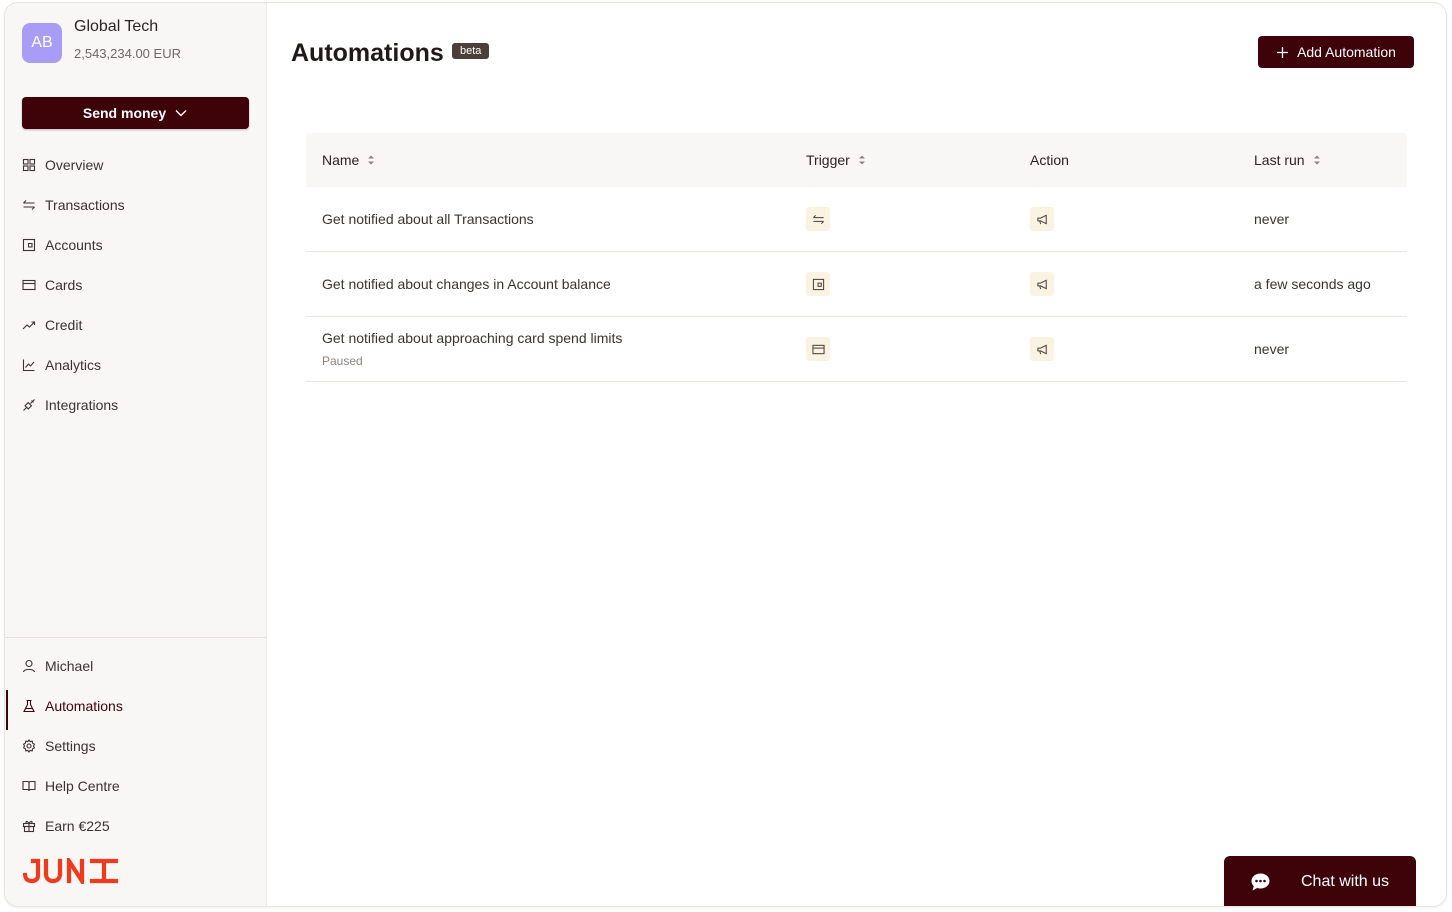 This screenshot has height=912, width=1452. Describe the element at coordinates (136, 637) in the screenshot. I see `sidebar-divider` at that location.